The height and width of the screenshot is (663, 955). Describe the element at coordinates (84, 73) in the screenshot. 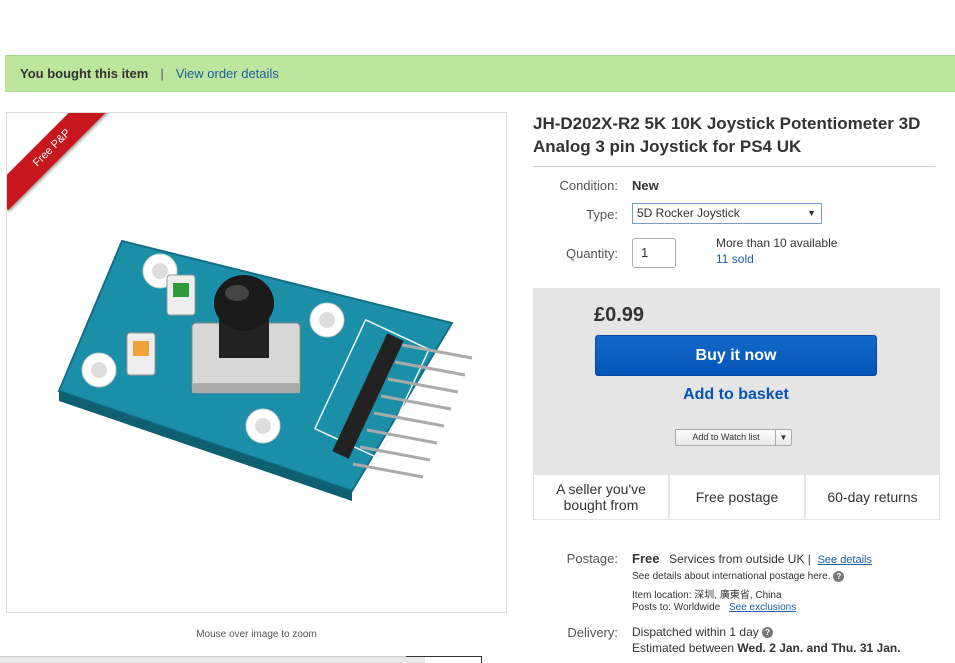

I see `bought-text: You bought this item` at that location.